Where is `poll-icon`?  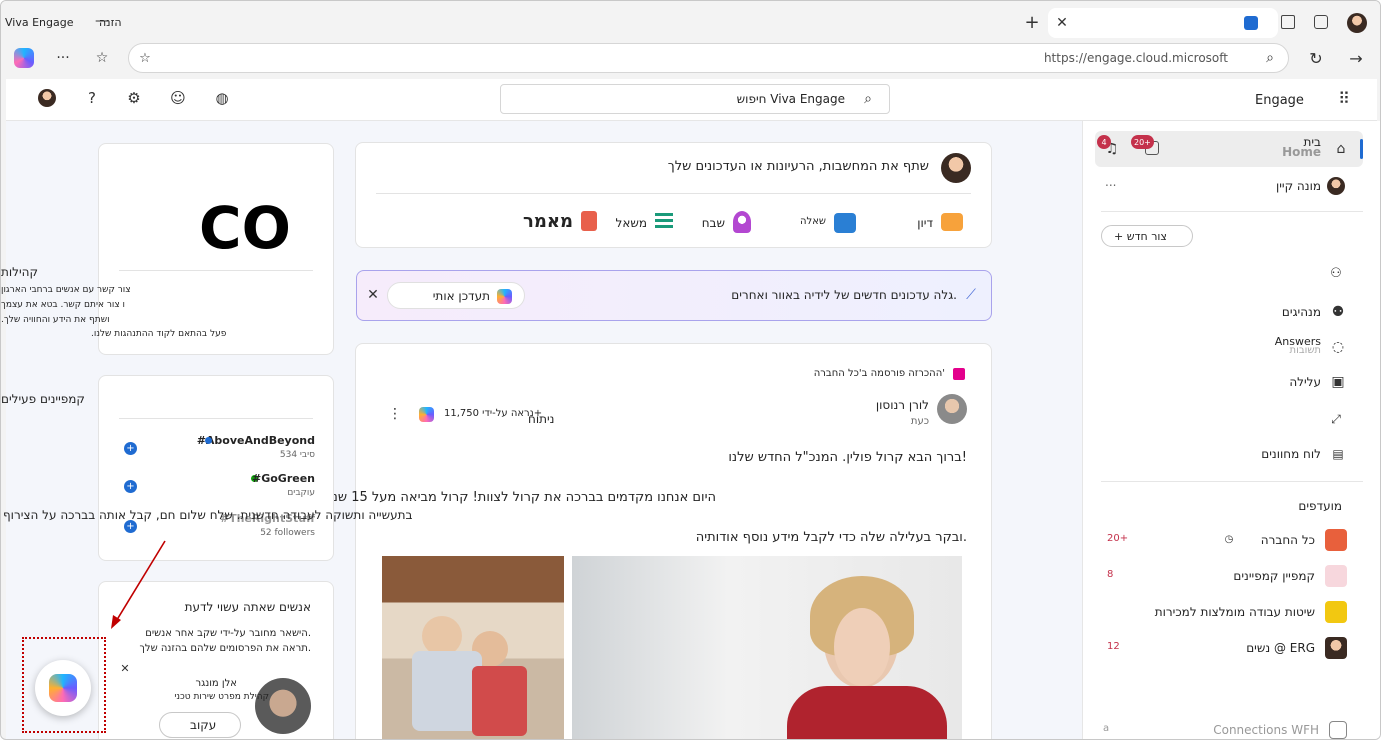
poll-icon is located at coordinates (664, 222).